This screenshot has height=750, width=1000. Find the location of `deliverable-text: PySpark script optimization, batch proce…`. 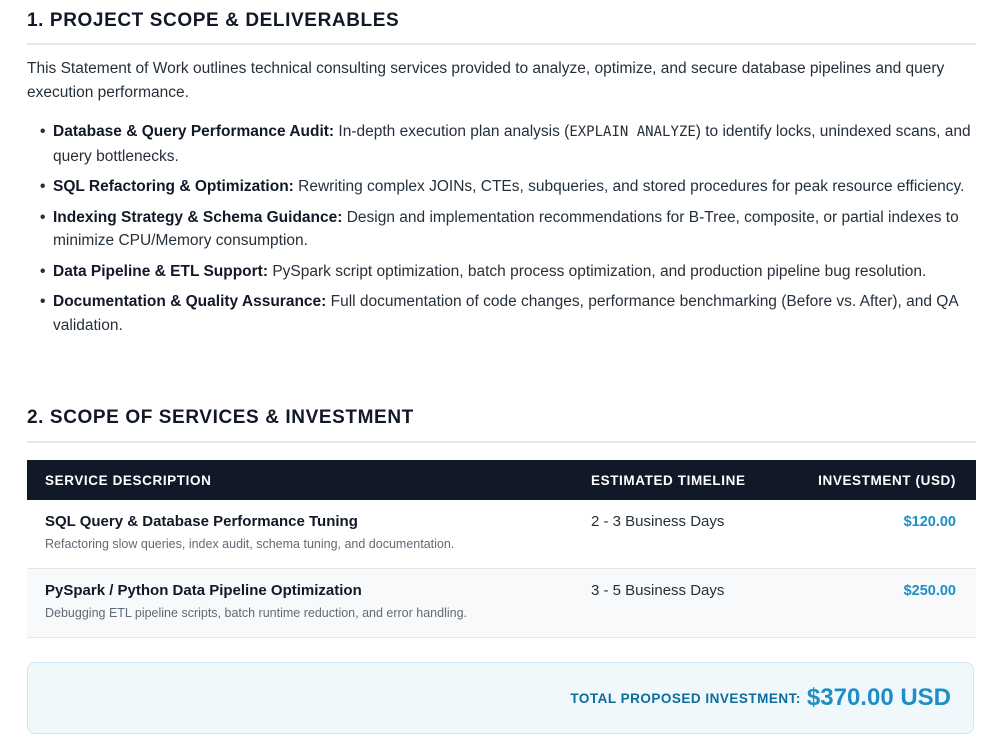

deliverable-text: PySpark script optimization, batch proce… is located at coordinates (597, 271).